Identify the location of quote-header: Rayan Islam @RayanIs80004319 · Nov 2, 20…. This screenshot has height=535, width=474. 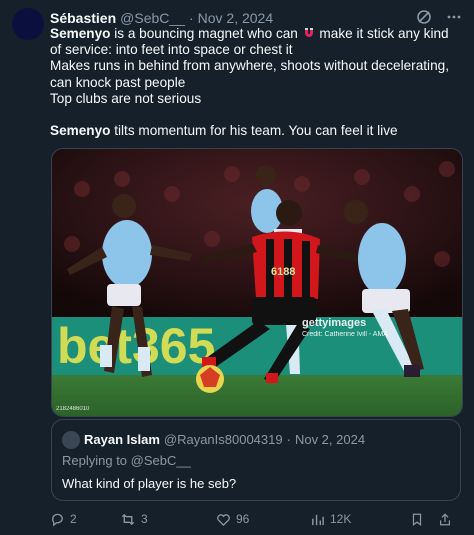
(224, 439).